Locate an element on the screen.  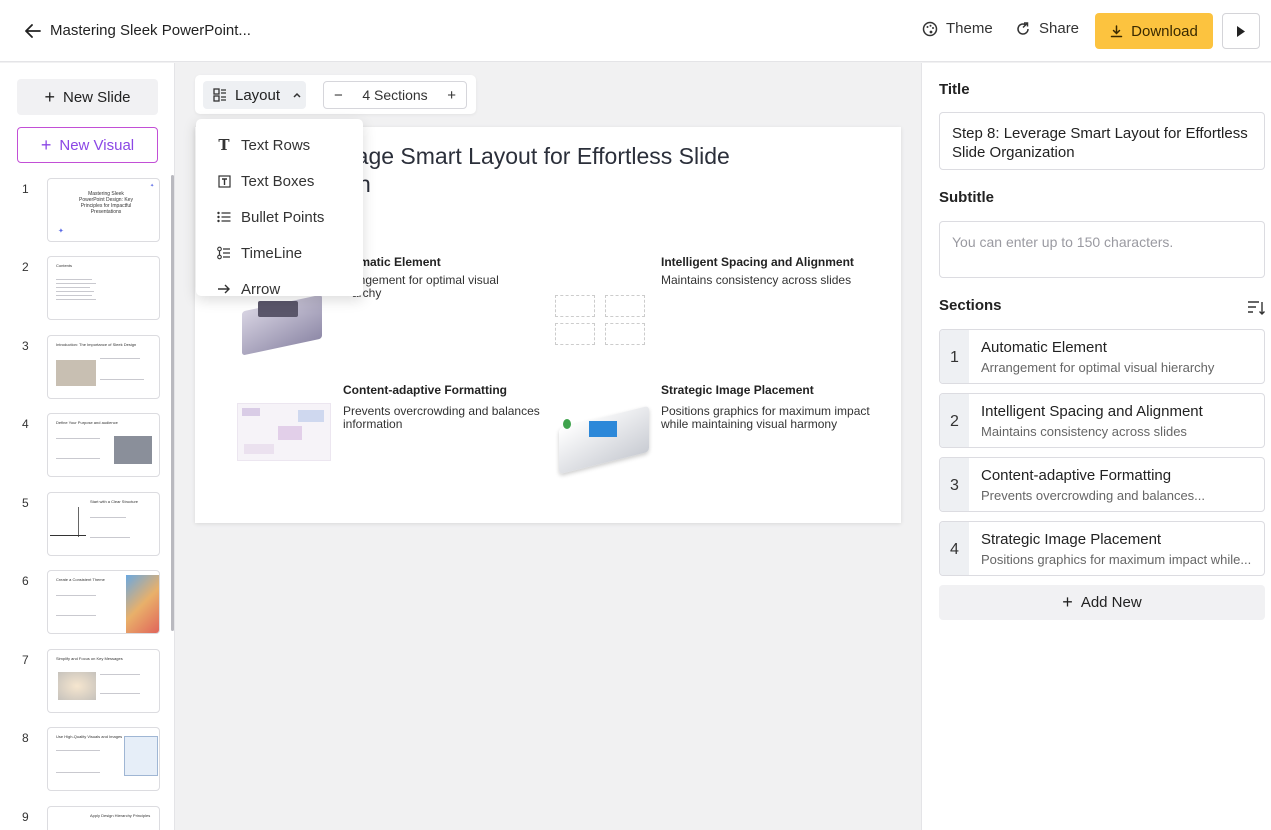
theme-button: Theme is located at coordinates (957, 28).